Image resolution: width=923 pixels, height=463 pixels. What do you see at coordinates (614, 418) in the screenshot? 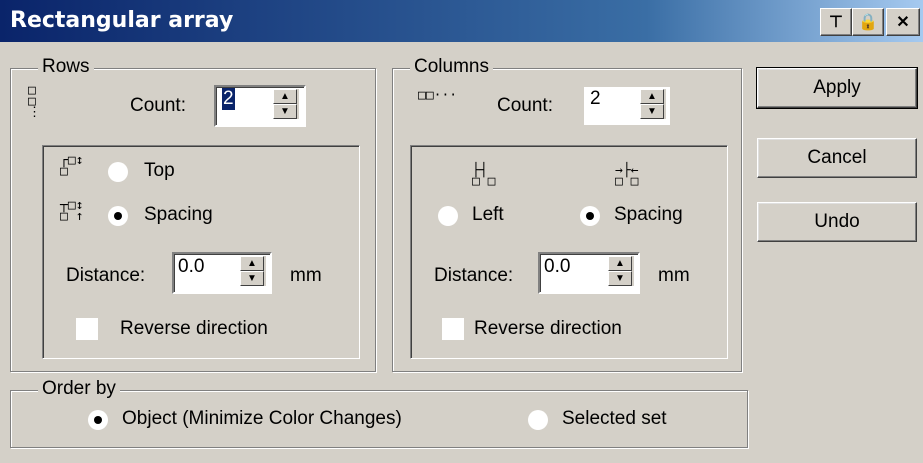
I see `order-selected-label: Selected set` at bounding box center [614, 418].